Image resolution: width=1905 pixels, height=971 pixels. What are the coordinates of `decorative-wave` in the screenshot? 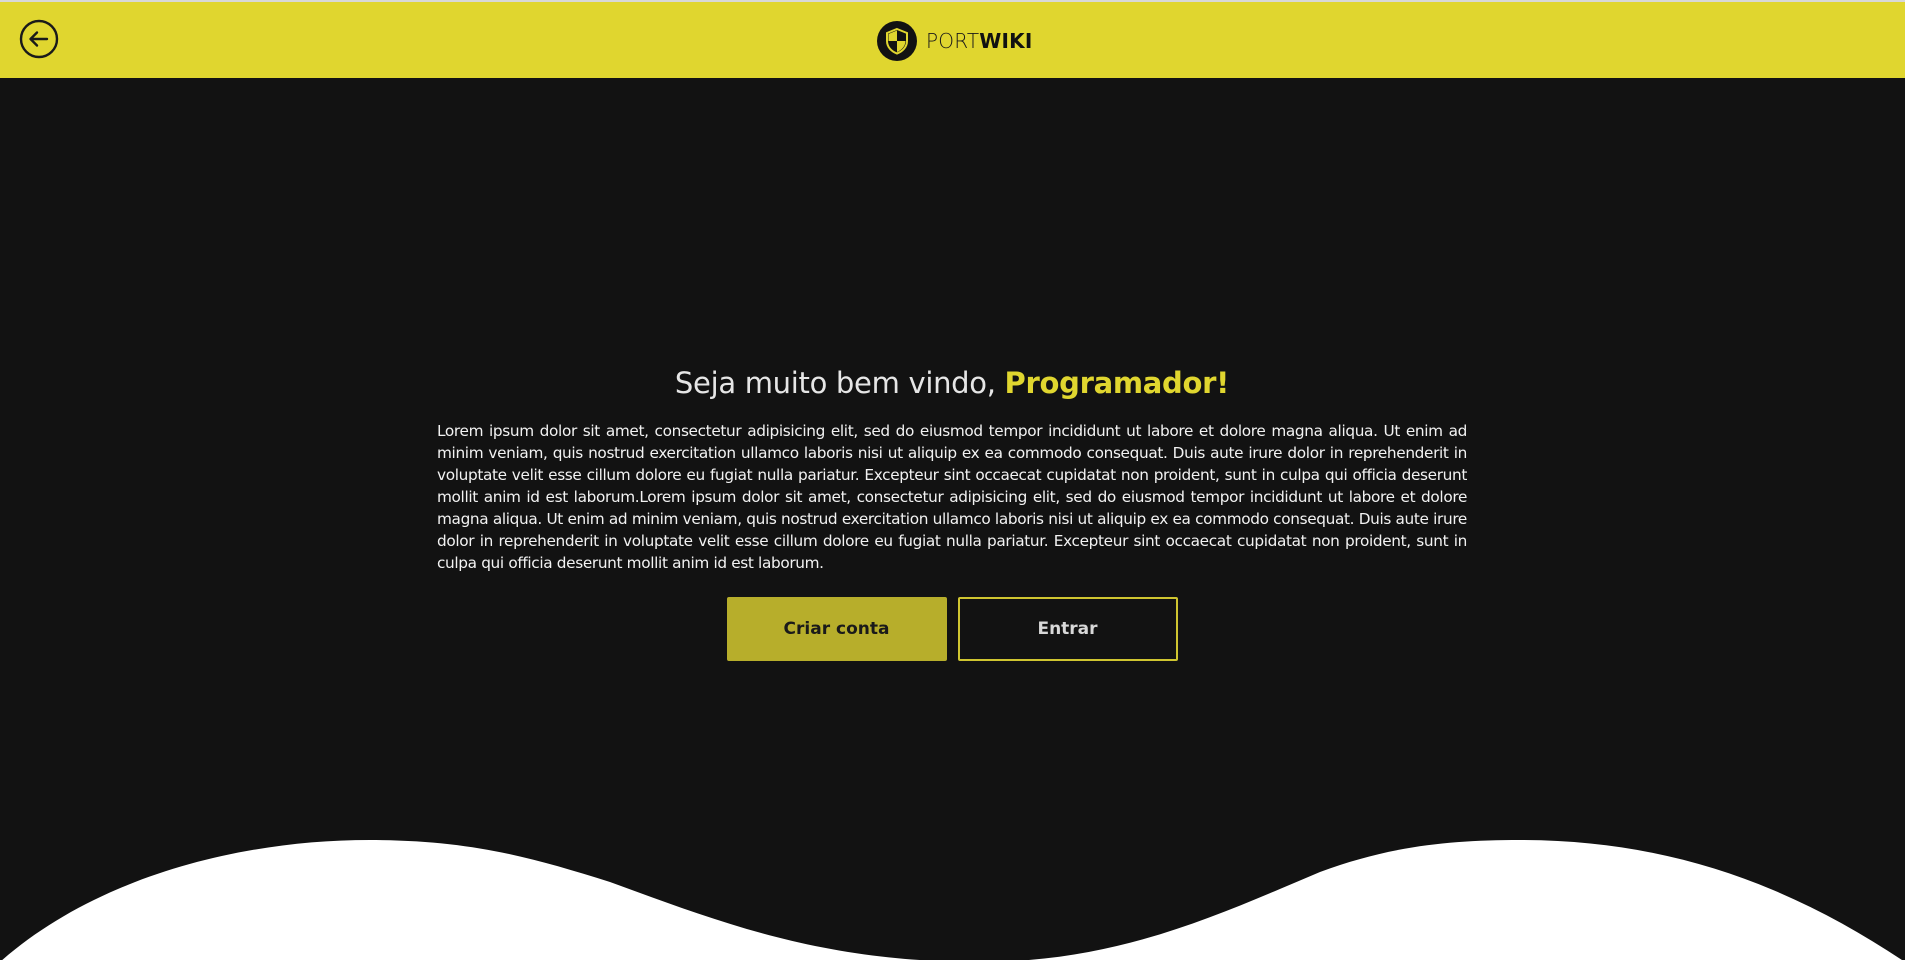 It's located at (952, 900).